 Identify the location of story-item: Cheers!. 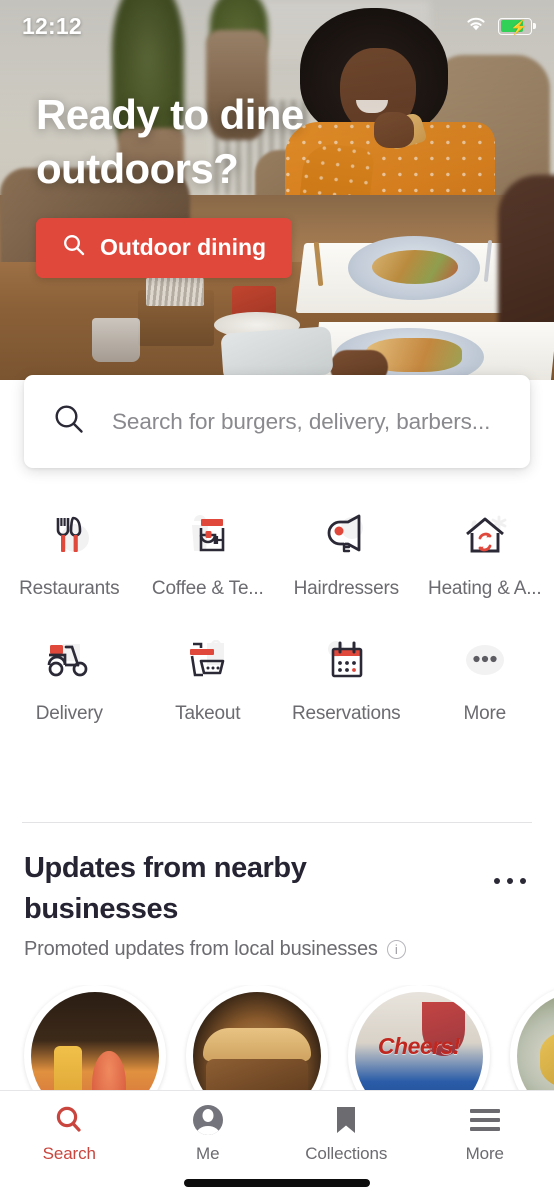
(419, 1040).